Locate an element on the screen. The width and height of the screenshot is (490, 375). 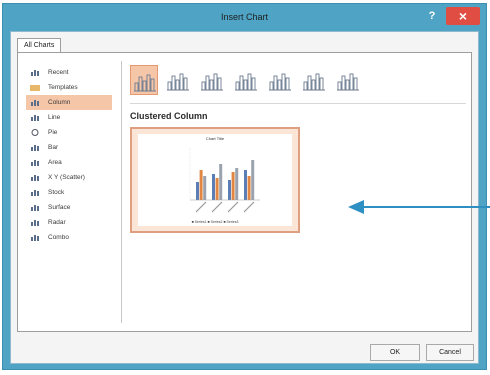
preview-legend: ■ Series1 ■ Series2 ■ Series3 is located at coordinates (215, 222).